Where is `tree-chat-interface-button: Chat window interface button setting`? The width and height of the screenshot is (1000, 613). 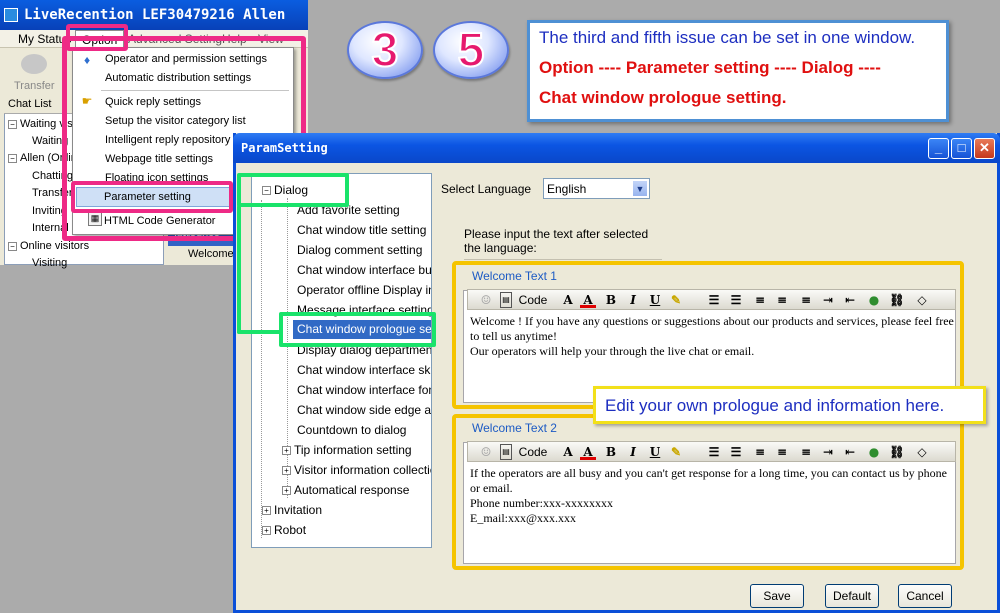
tree-chat-interface-button: Chat window interface button setting is located at coordinates (364, 270).